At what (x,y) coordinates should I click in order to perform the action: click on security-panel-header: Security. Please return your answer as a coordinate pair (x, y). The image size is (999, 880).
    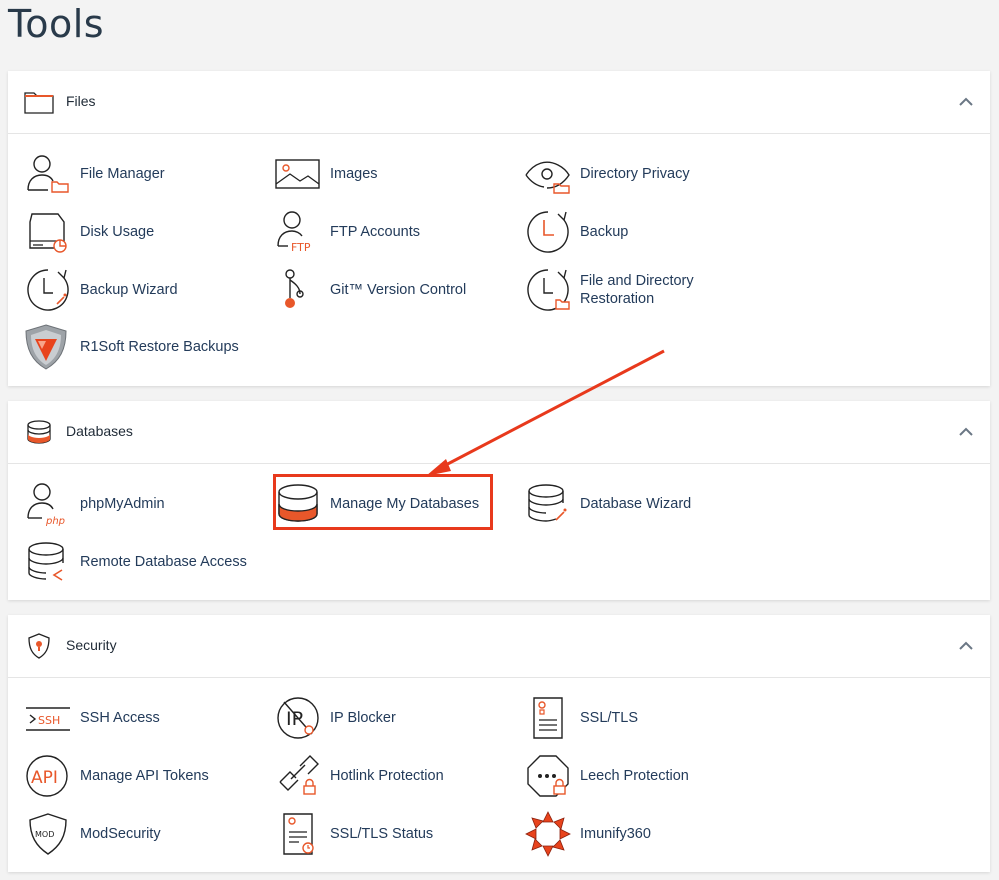
    Looking at the image, I should click on (499, 646).